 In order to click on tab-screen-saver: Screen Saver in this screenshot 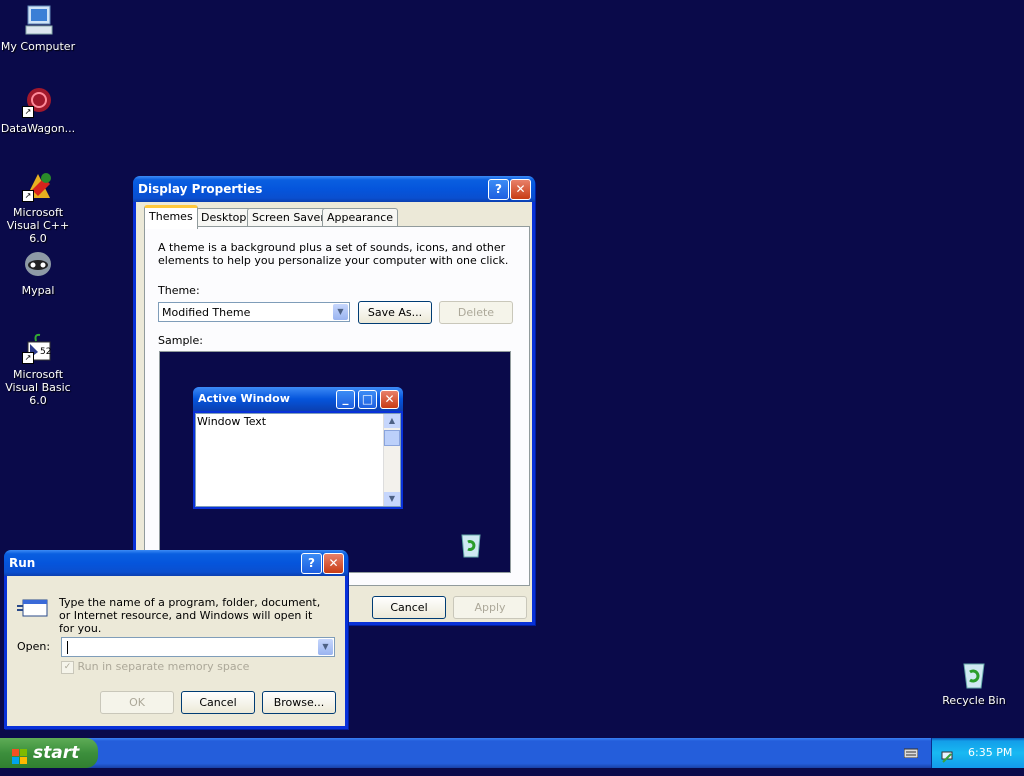, I will do `click(288, 217)`.